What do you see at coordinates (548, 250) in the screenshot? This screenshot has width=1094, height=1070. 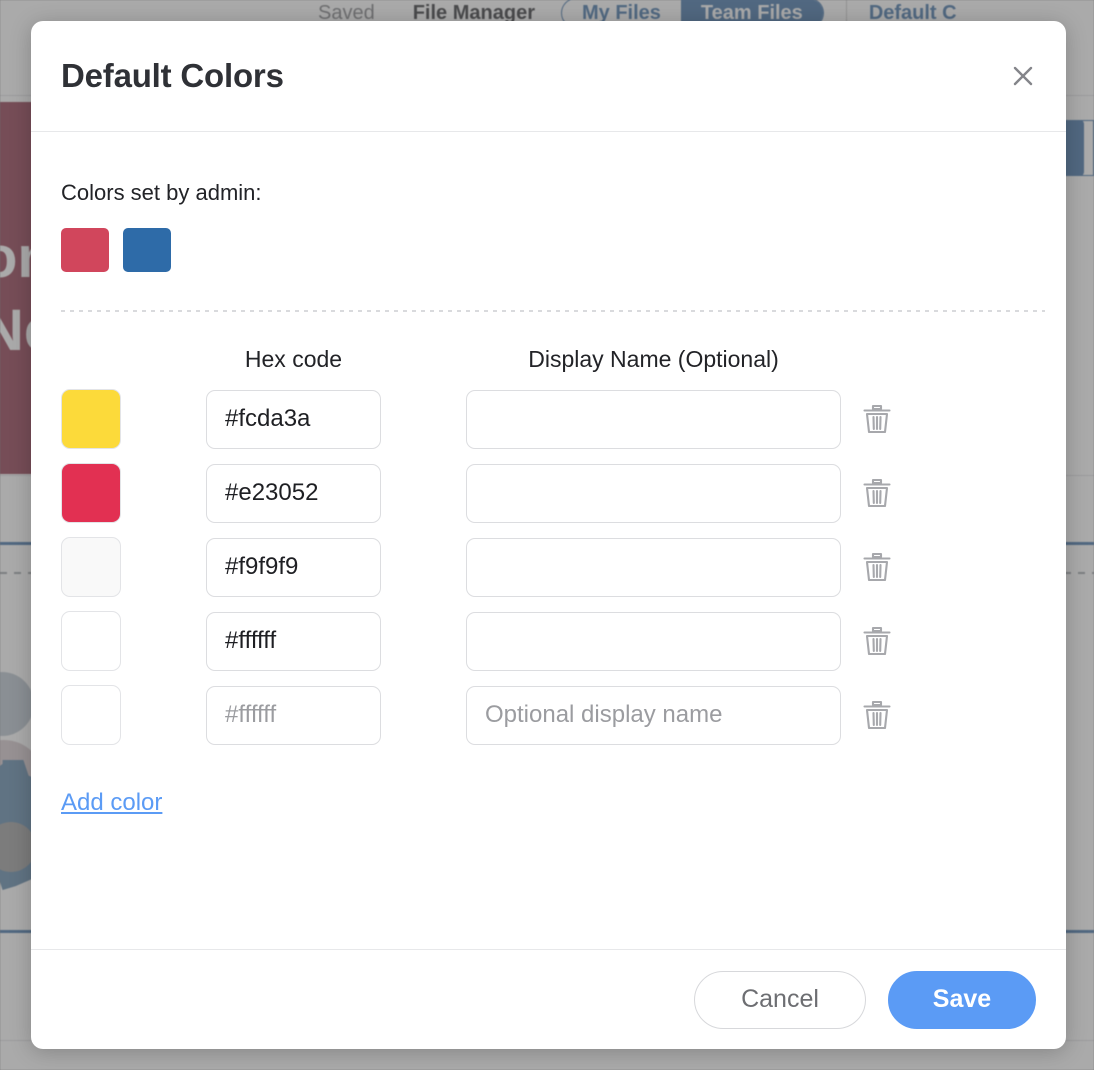 I see `admin-swatch-list` at bounding box center [548, 250].